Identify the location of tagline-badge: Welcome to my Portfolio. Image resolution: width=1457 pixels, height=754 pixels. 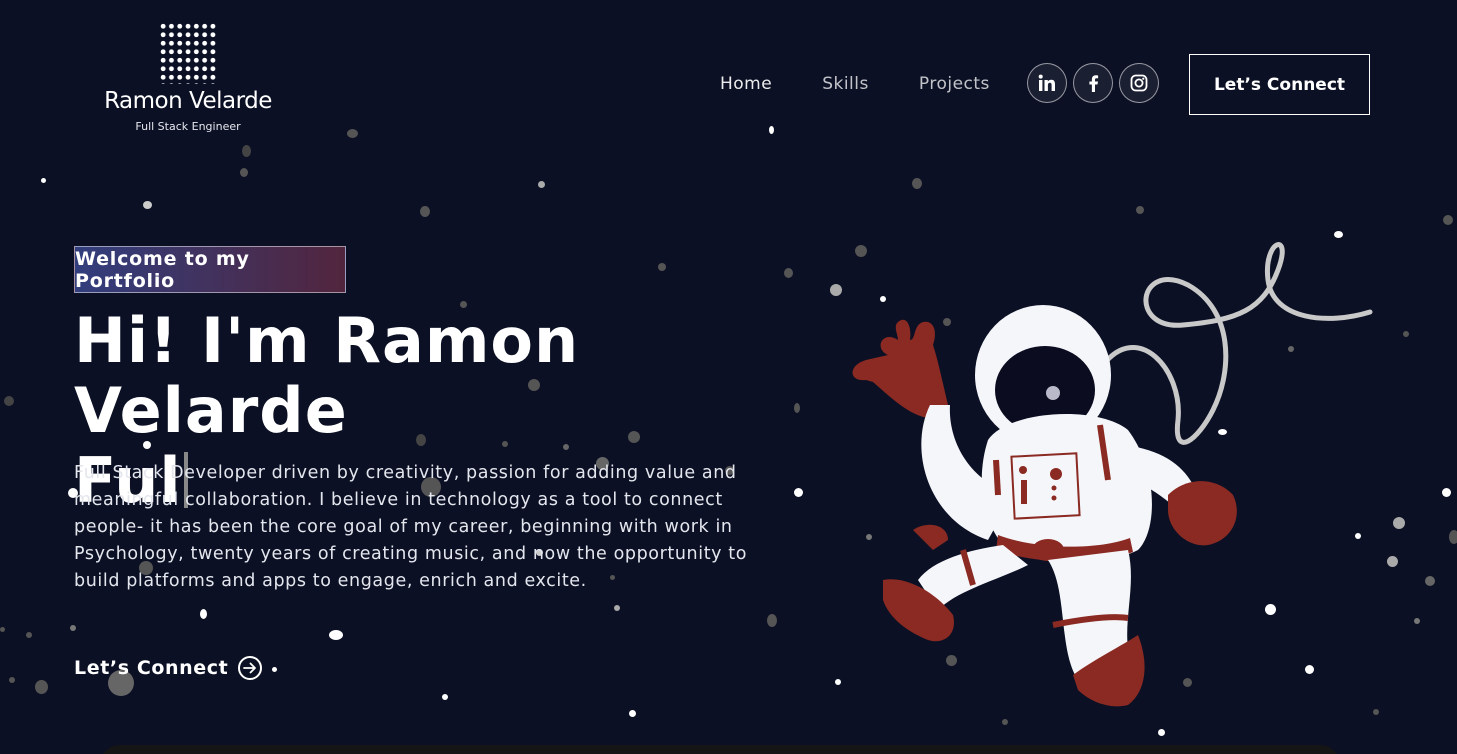
(210, 269).